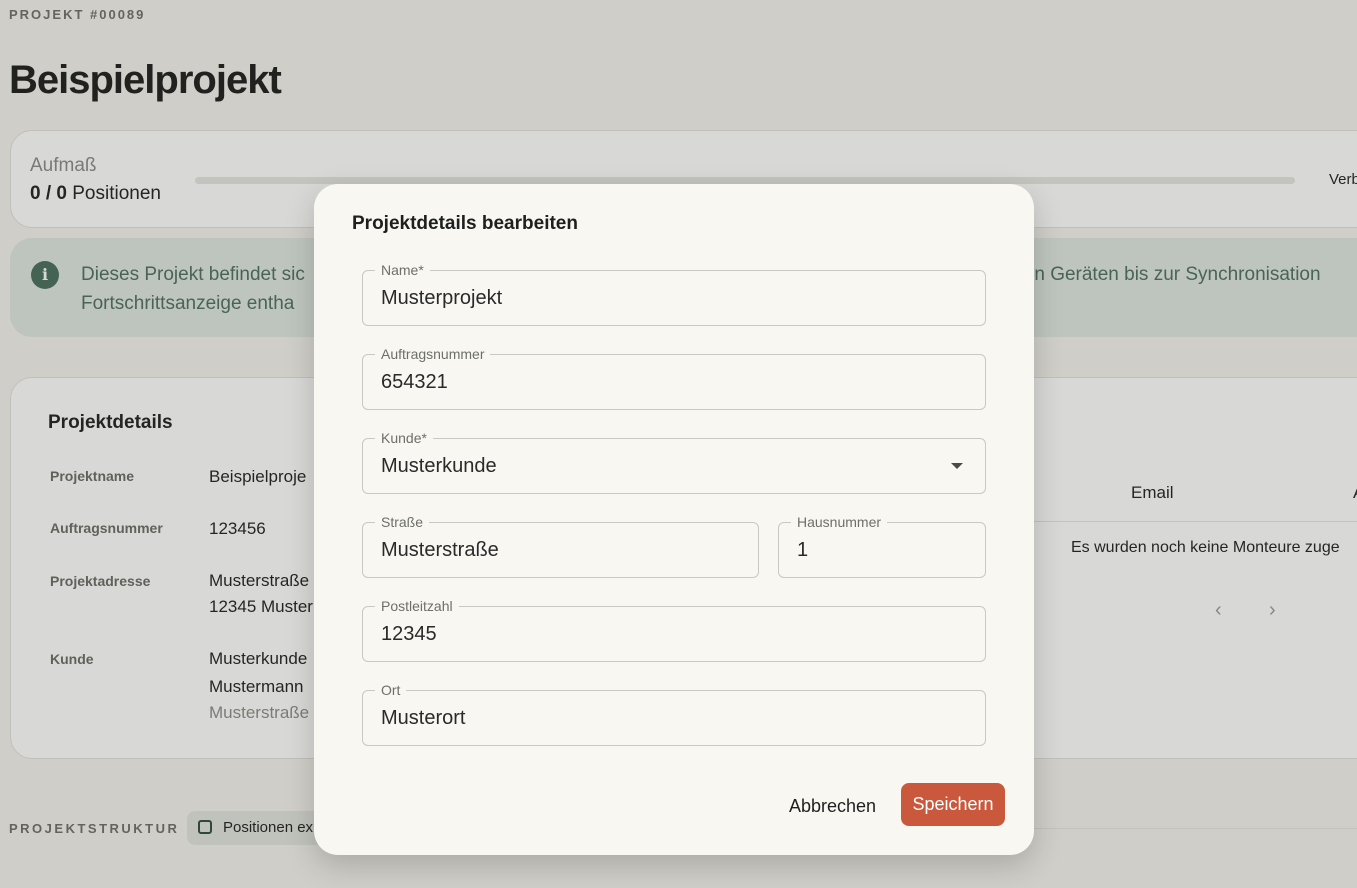 Image resolution: width=1357 pixels, height=888 pixels. What do you see at coordinates (409, 634) in the screenshot?
I see `zip-field-value: 12345` at bounding box center [409, 634].